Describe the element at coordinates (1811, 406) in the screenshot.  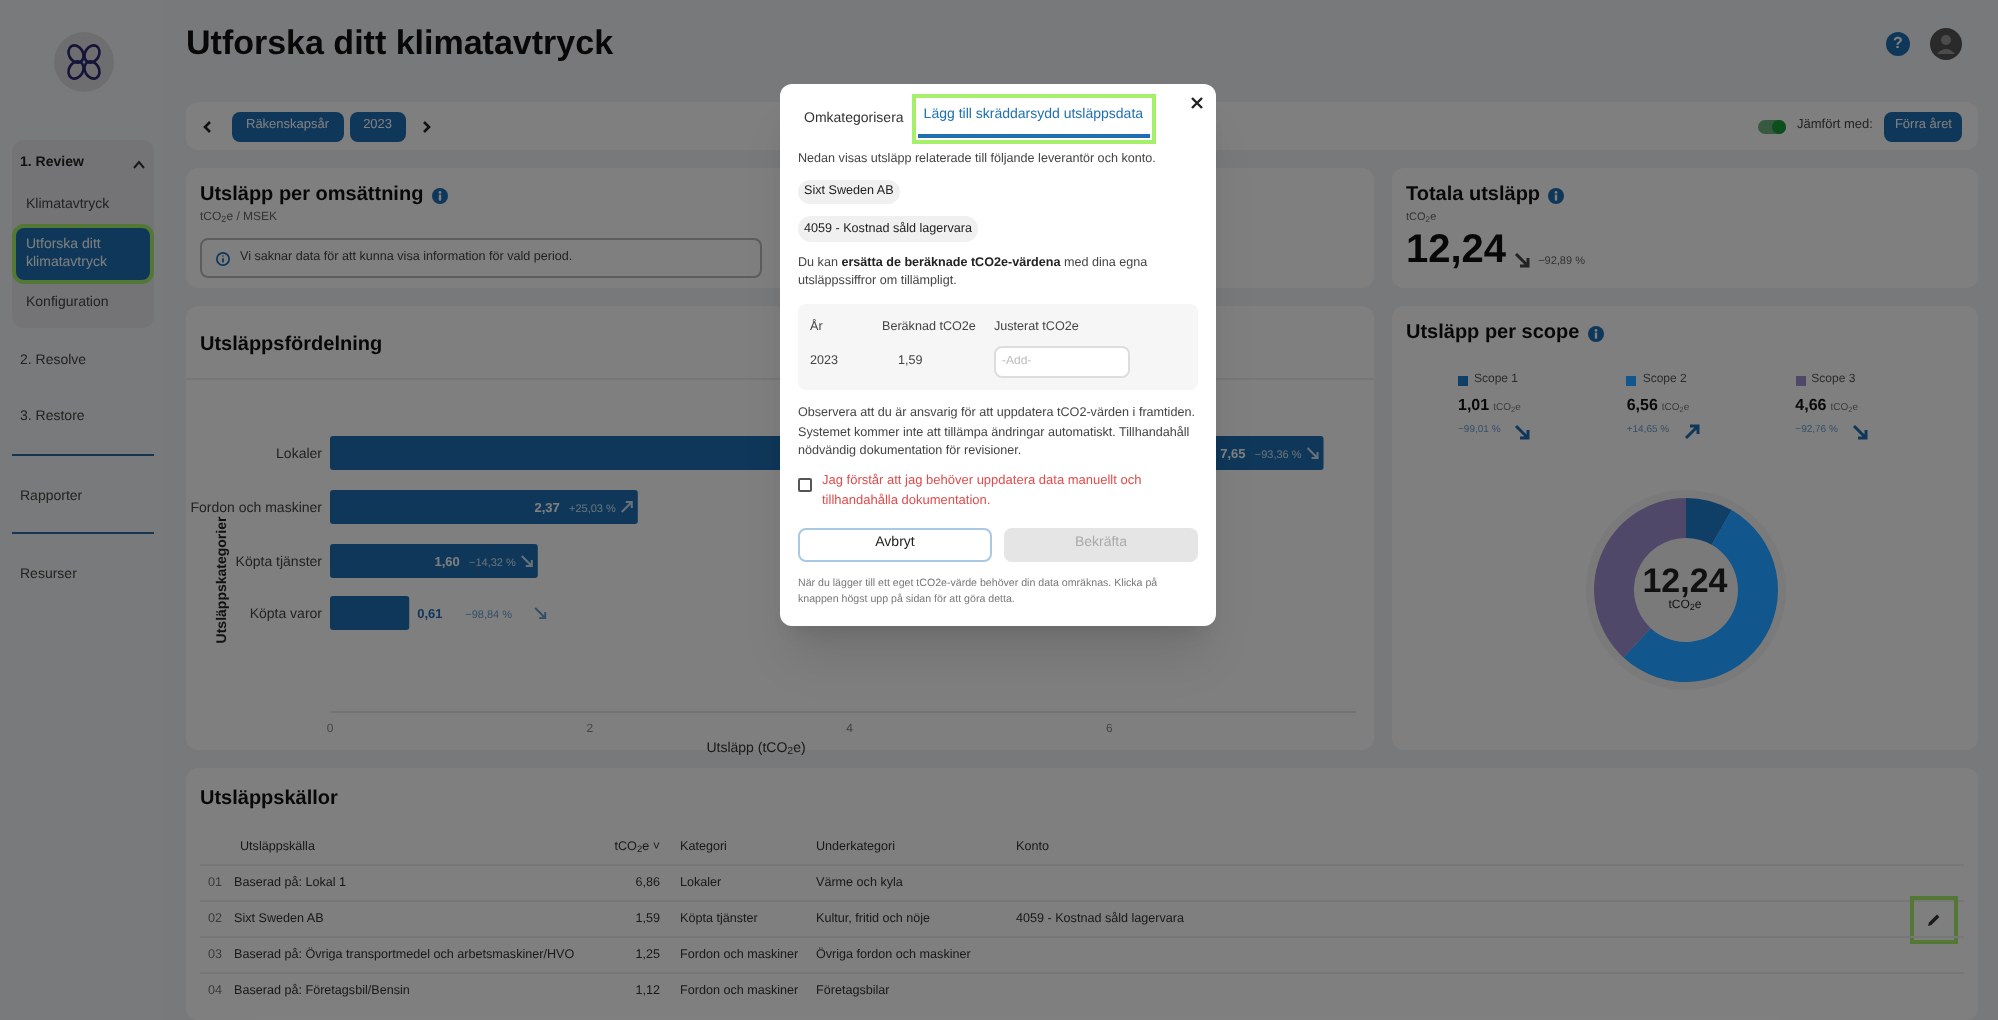
I see `scope-value: 4,66` at that location.